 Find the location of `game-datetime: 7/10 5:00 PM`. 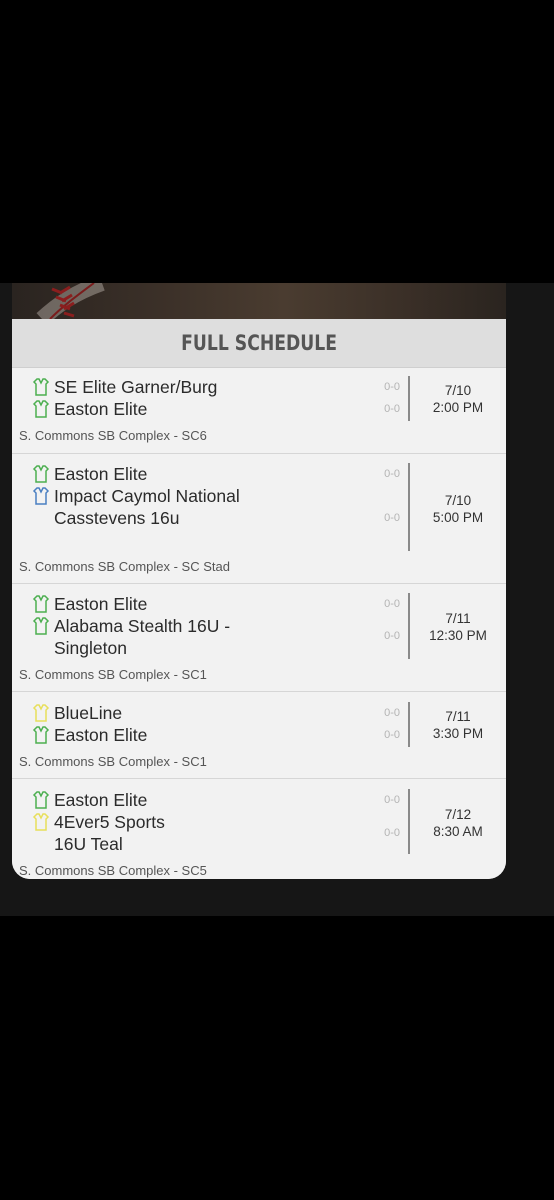

game-datetime: 7/10 5:00 PM is located at coordinates (458, 509).